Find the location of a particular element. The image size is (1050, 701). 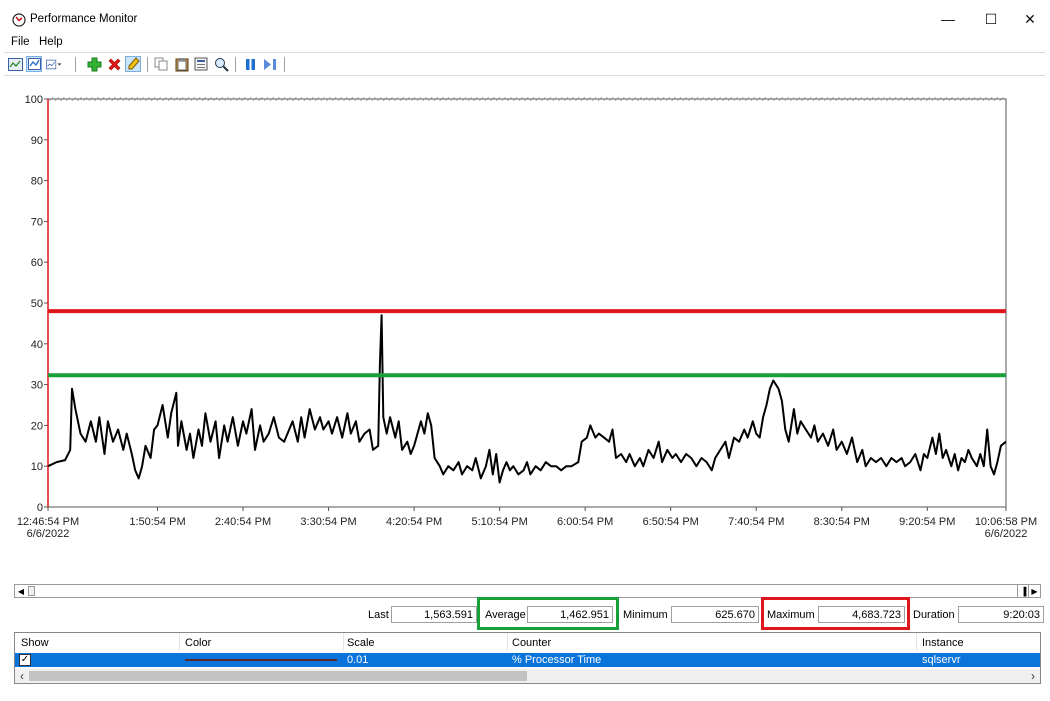

x-tick-label: 8:30:54 PM is located at coordinates (842, 522).